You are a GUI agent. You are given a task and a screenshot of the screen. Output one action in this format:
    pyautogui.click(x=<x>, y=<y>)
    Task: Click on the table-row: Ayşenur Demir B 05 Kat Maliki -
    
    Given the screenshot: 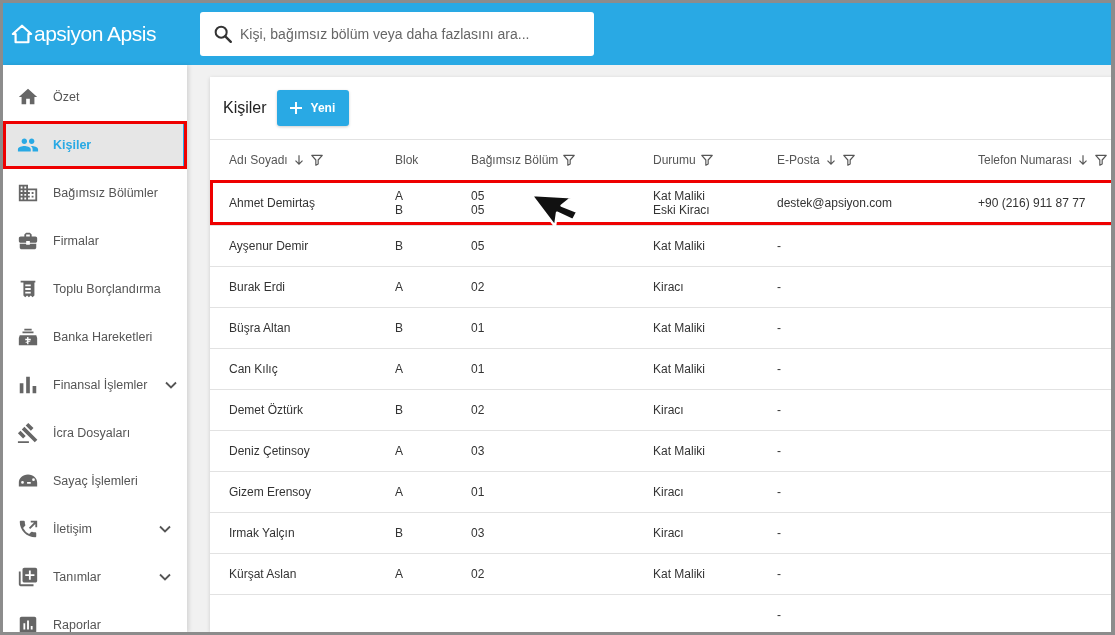 What is the action you would take?
    pyautogui.click(x=660, y=245)
    